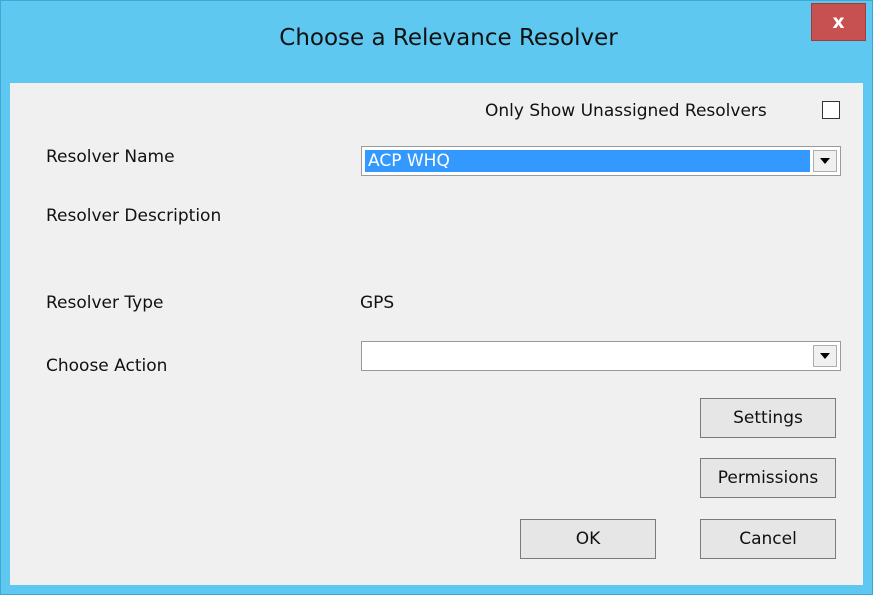 The width and height of the screenshot is (873, 595). What do you see at coordinates (601, 356) in the screenshot?
I see `choose-action-dropdown` at bounding box center [601, 356].